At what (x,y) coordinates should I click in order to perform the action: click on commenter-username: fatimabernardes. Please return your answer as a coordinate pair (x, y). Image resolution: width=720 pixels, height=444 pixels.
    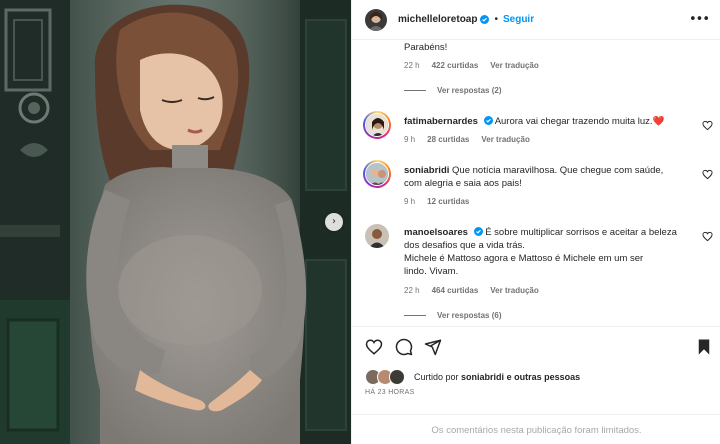
    Looking at the image, I should click on (441, 121).